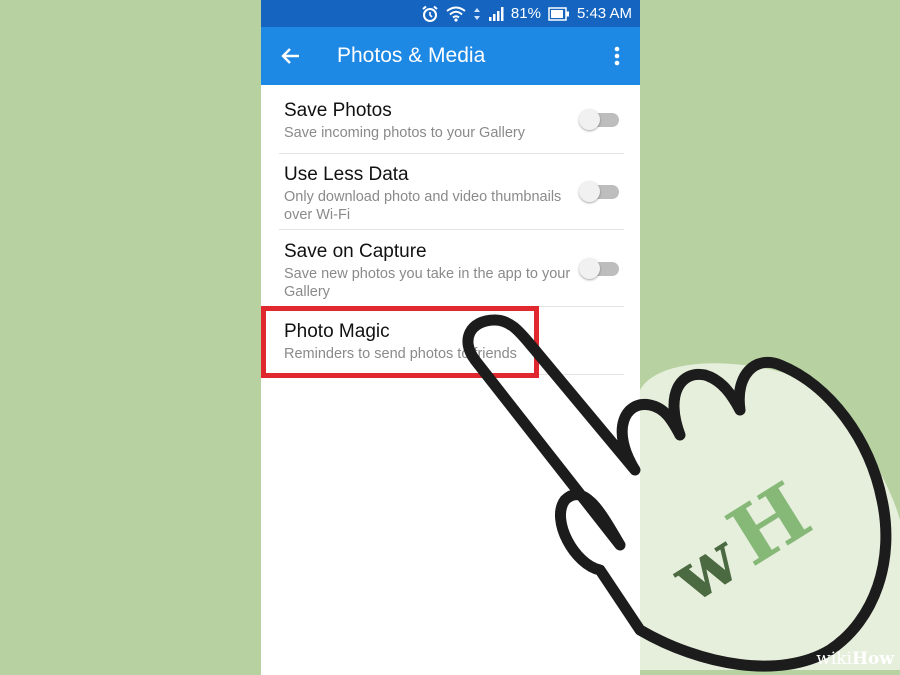  What do you see at coordinates (400, 354) in the screenshot?
I see `setting-description: Reminders to send photos to friends` at bounding box center [400, 354].